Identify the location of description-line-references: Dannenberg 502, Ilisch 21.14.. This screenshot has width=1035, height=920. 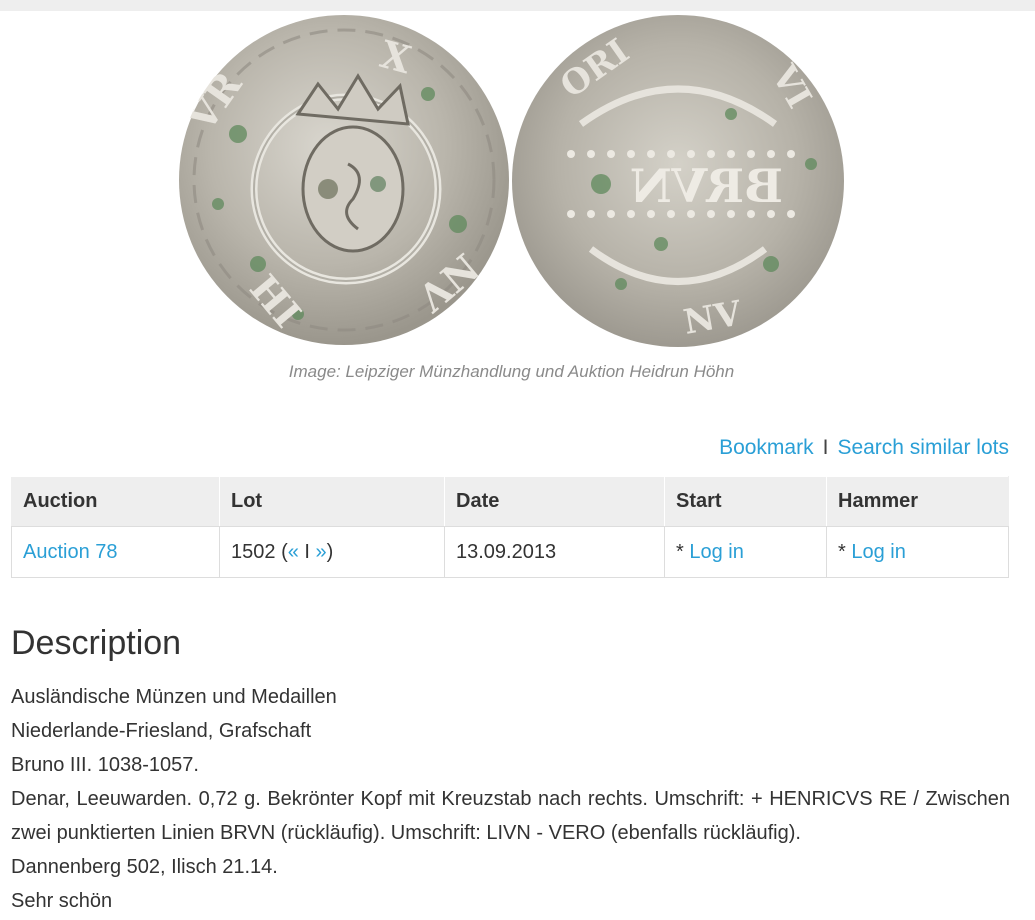
(144, 867).